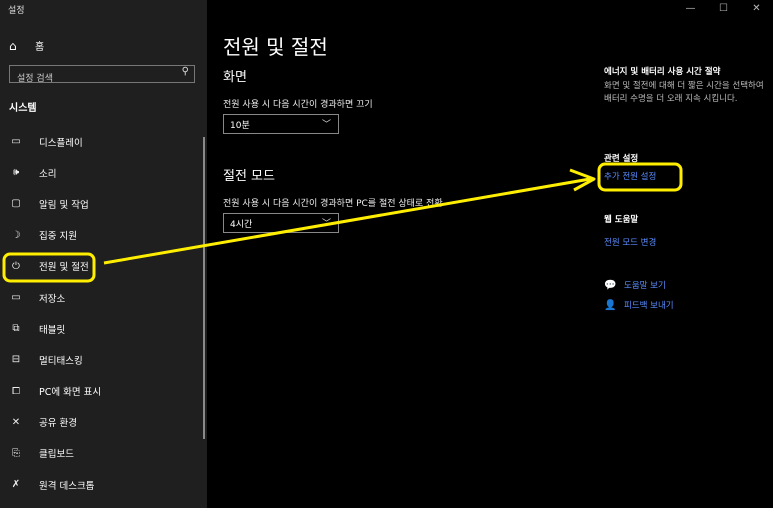 Image resolution: width=773 pixels, height=508 pixels. I want to click on search-box: ⚲, so click(102, 76).